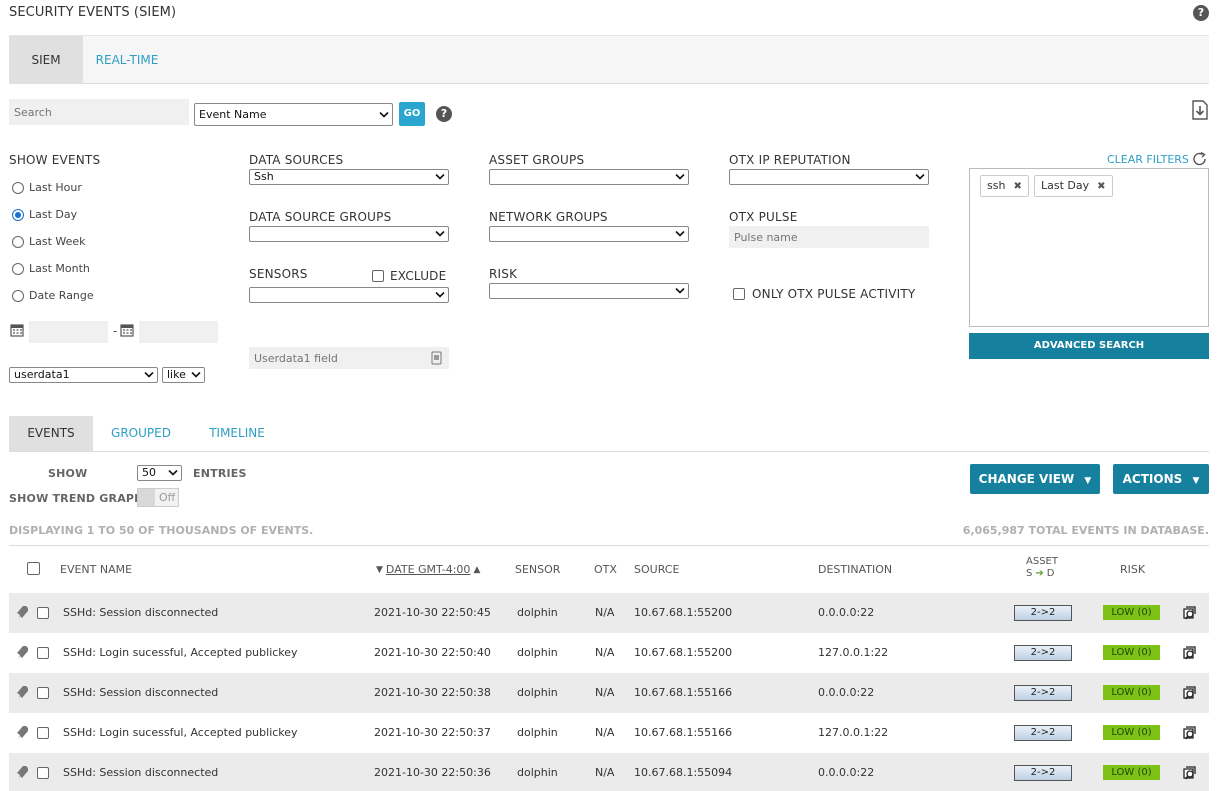 This screenshot has height=791, width=1218. What do you see at coordinates (51, 433) in the screenshot?
I see `tab-events: EVENTS` at bounding box center [51, 433].